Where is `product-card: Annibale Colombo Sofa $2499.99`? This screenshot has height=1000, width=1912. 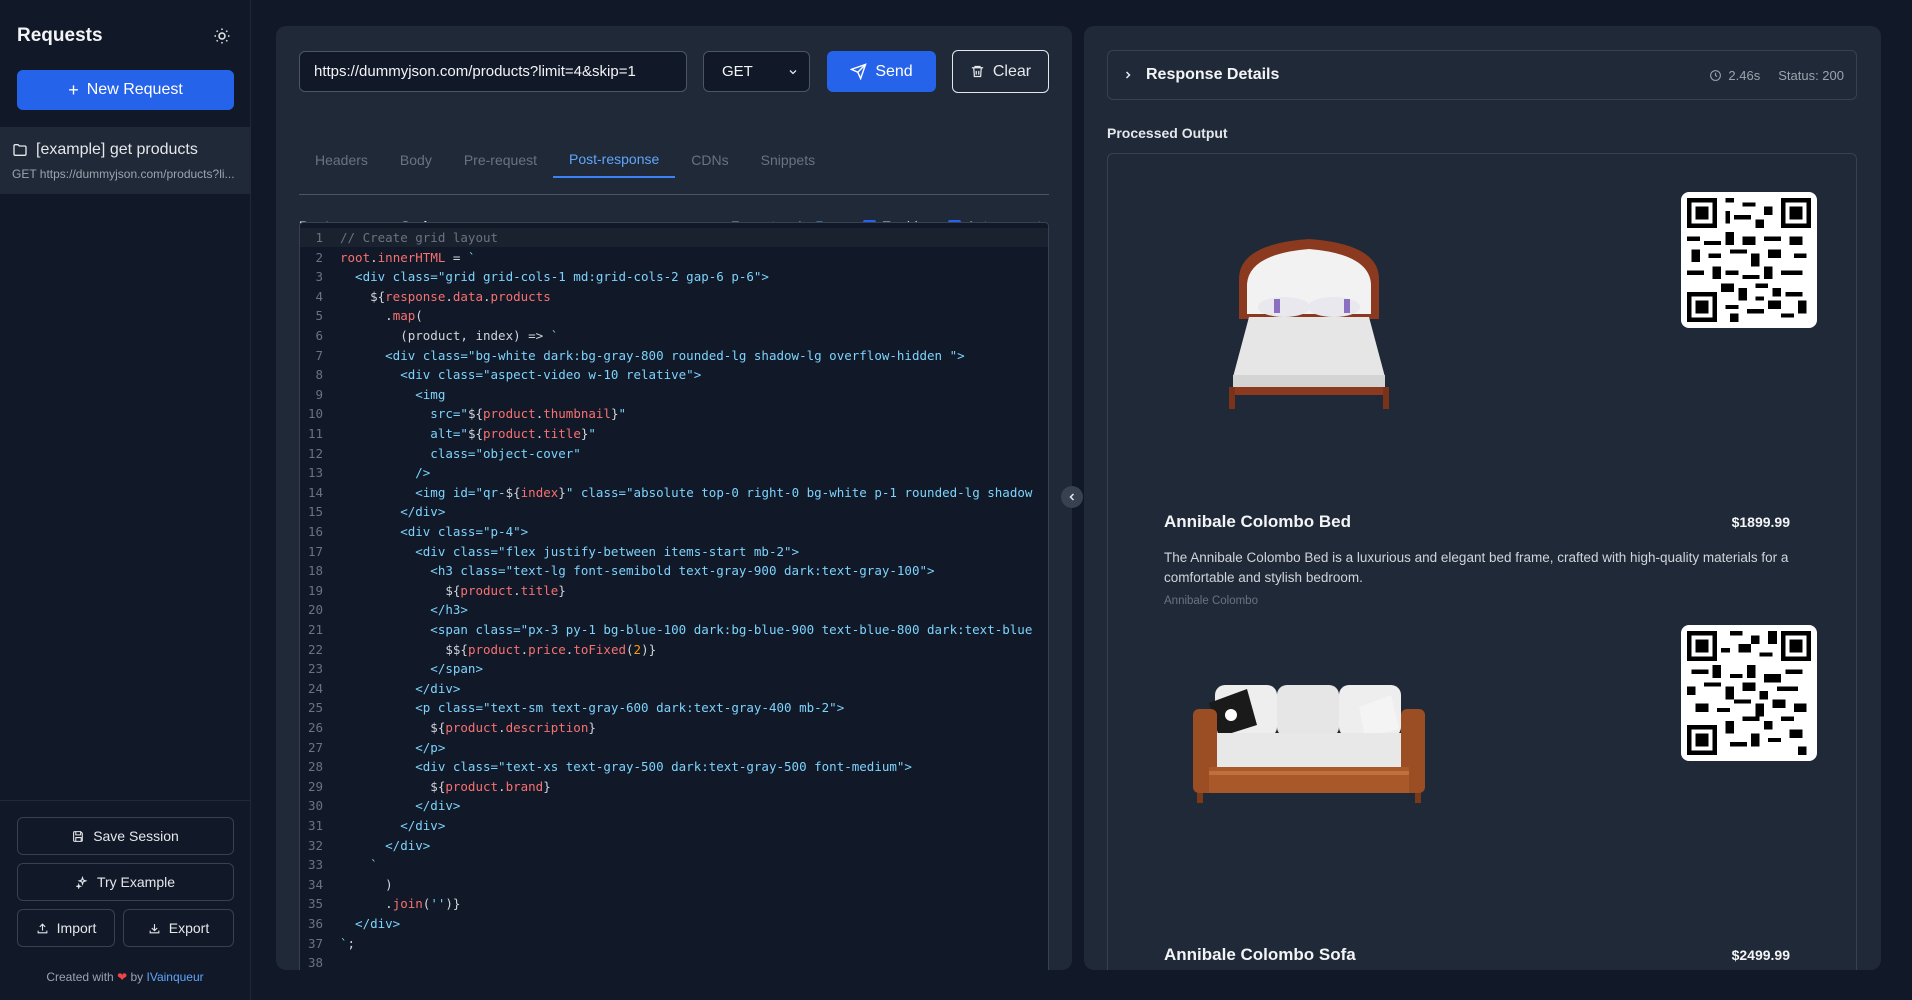 product-card: Annibale Colombo Sofa $2499.99 is located at coordinates (1482, 778).